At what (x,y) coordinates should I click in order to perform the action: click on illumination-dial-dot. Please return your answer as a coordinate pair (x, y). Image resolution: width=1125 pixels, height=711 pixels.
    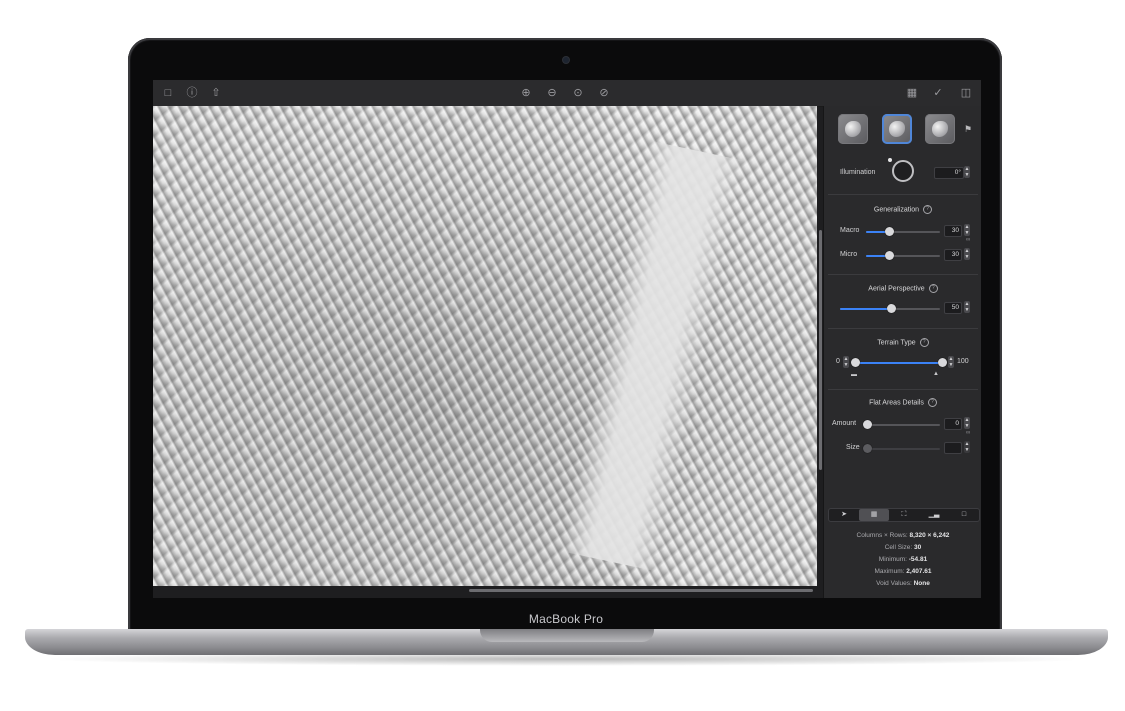
    Looking at the image, I should click on (890, 160).